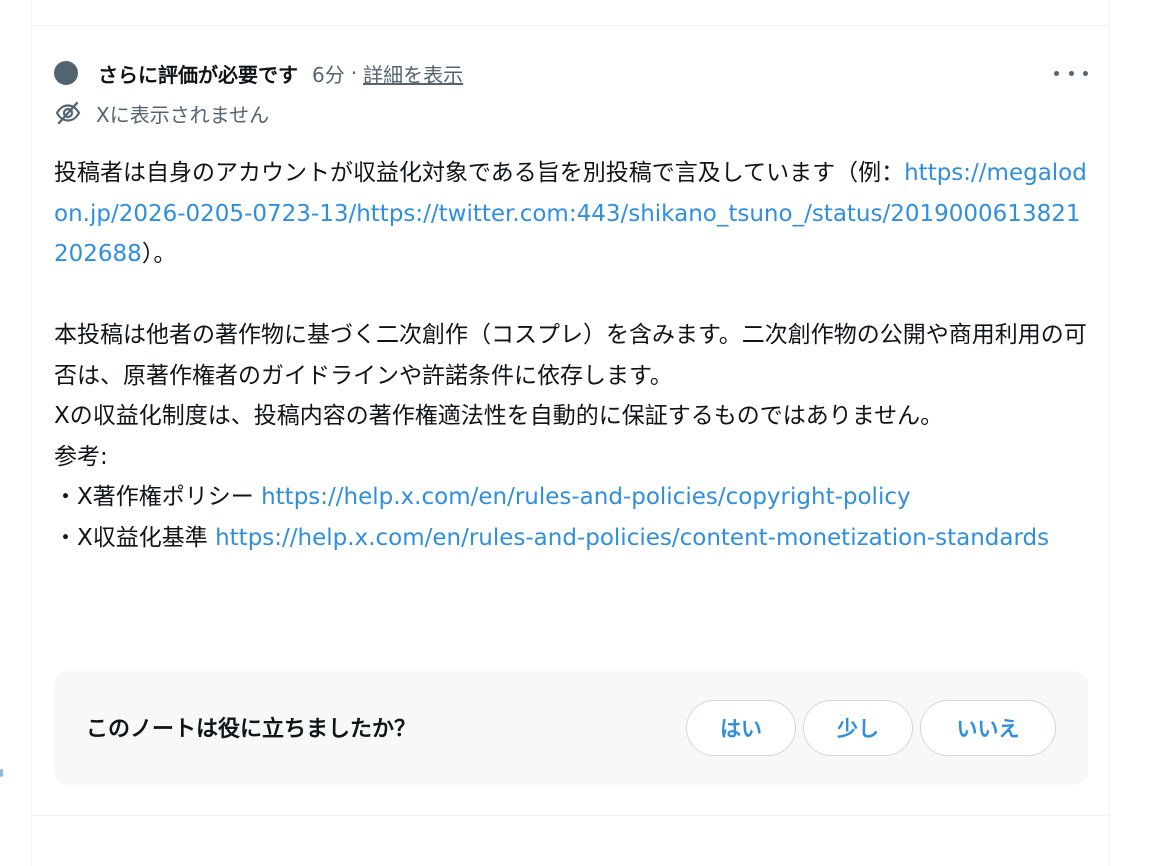 This screenshot has height=866, width=1154. What do you see at coordinates (413, 73) in the screenshot?
I see `details-link: 詳細を表示` at bounding box center [413, 73].